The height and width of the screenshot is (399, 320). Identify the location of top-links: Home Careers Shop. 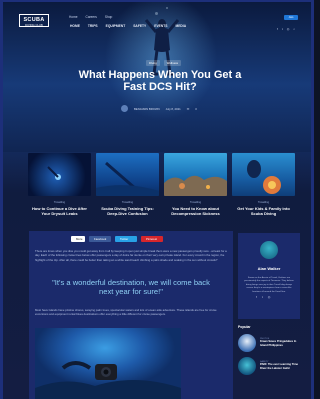
(90, 17).